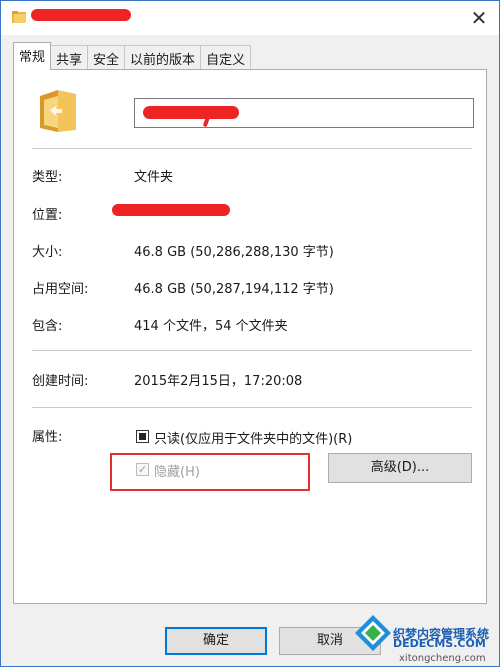 The image size is (500, 668). I want to click on created-label: 创建时间:, so click(60, 381).